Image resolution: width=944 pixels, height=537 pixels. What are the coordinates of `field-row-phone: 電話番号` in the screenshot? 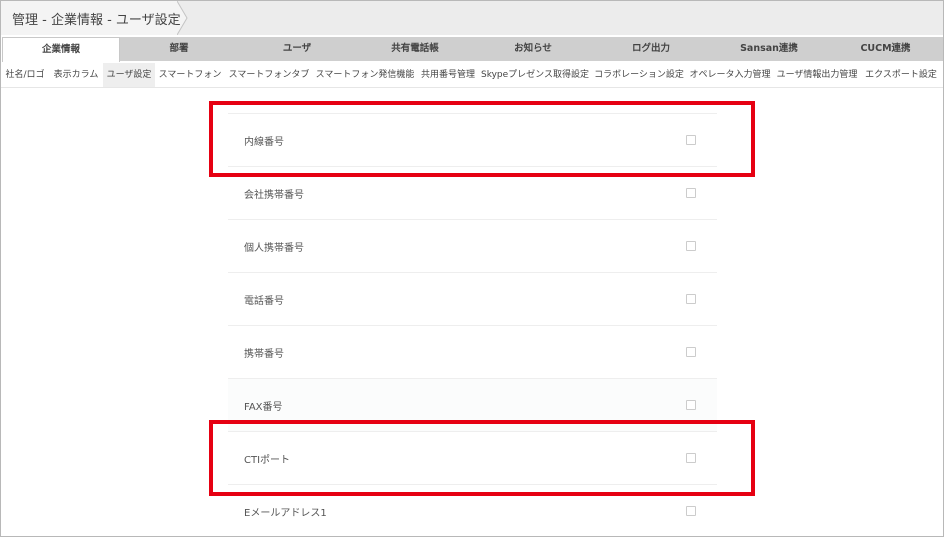 It's located at (472, 298).